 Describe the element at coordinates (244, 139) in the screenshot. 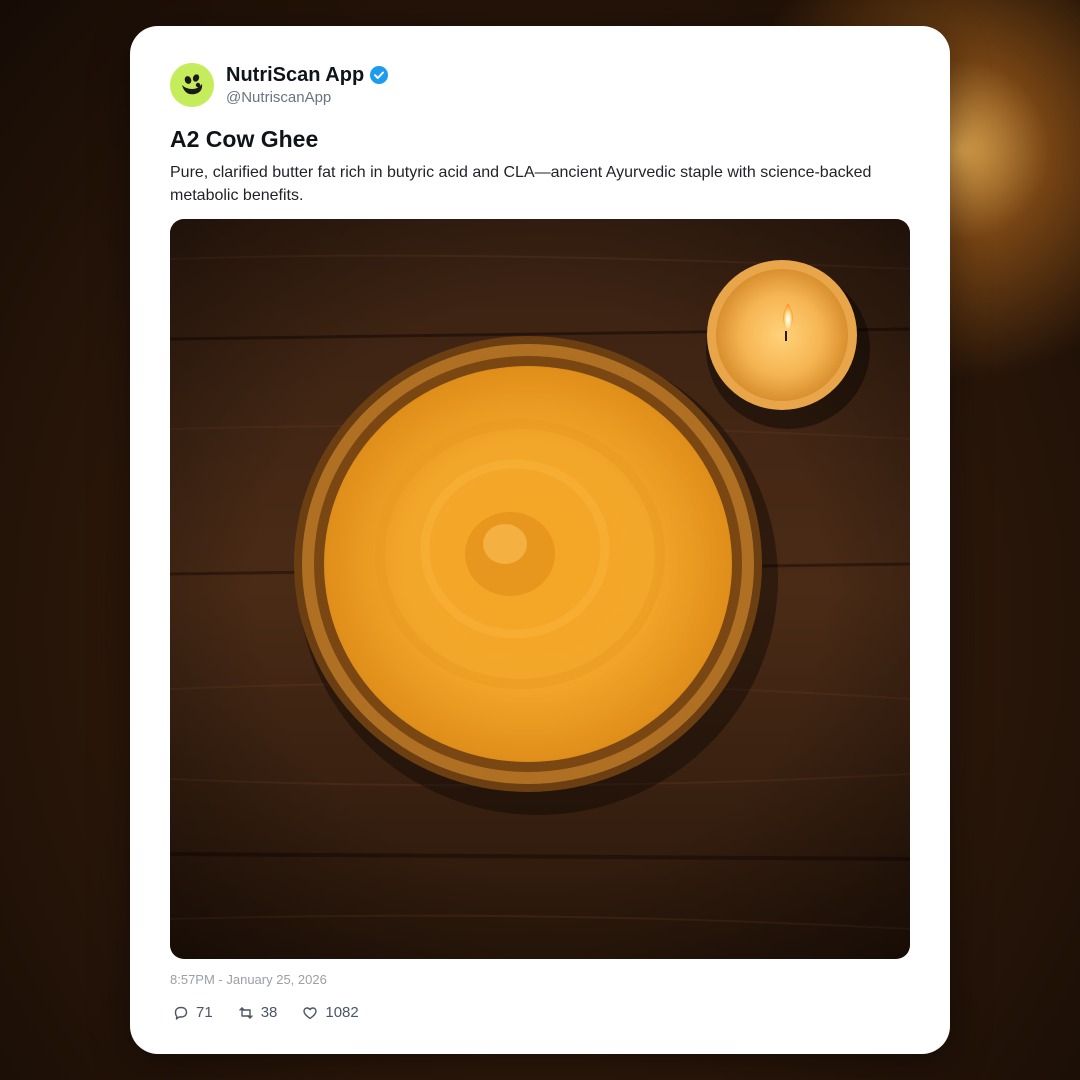

I see `post-title: A2 Cow Ghee` at that location.